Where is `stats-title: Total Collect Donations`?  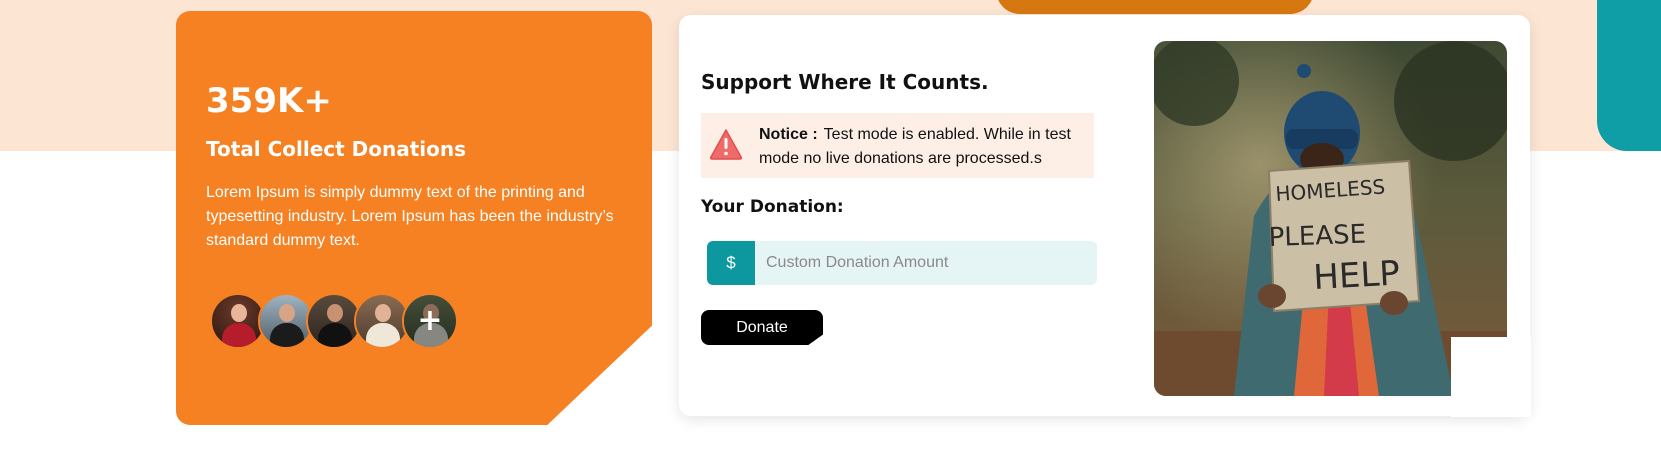 stats-title: Total Collect Donations is located at coordinates (336, 149).